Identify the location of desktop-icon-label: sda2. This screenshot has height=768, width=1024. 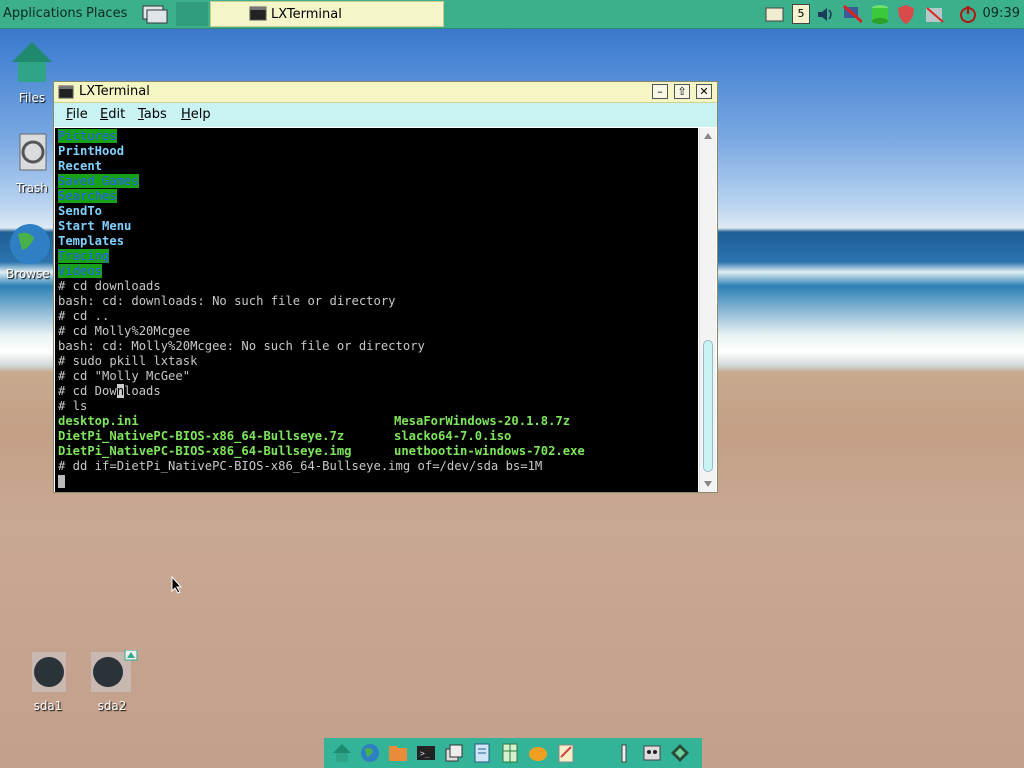
(112, 706).